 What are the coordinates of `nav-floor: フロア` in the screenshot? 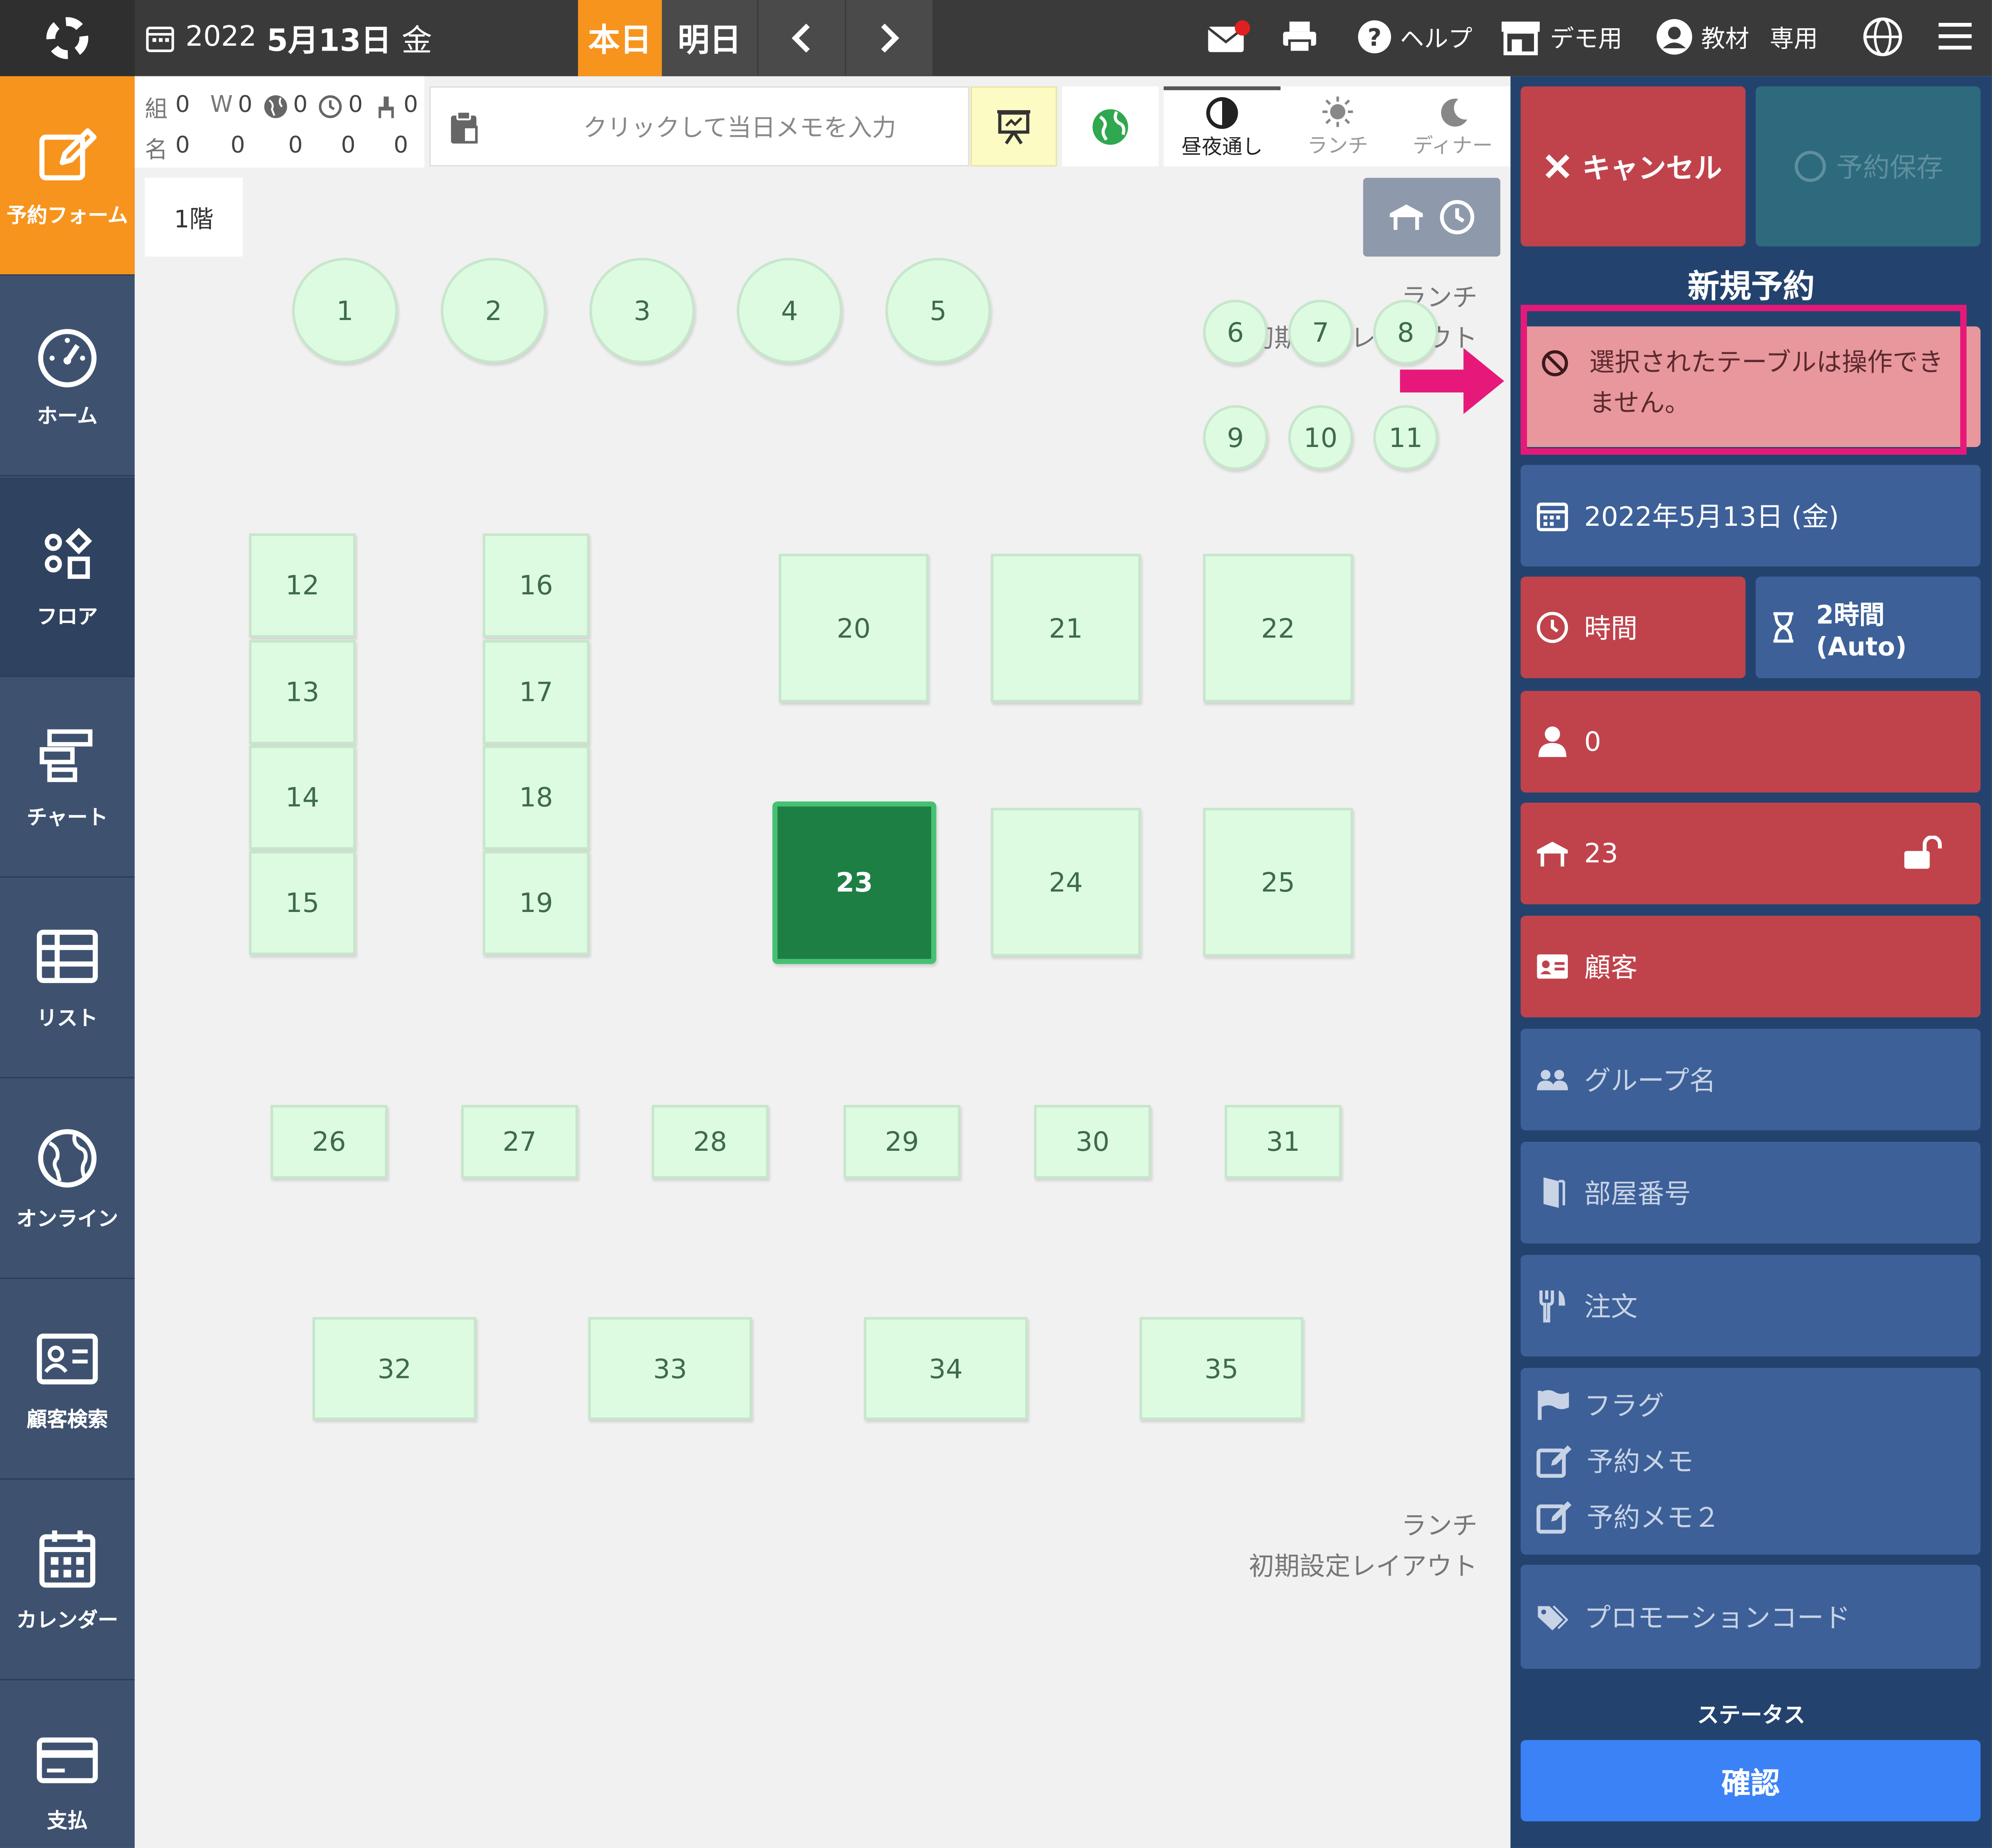 It's located at (67, 577).